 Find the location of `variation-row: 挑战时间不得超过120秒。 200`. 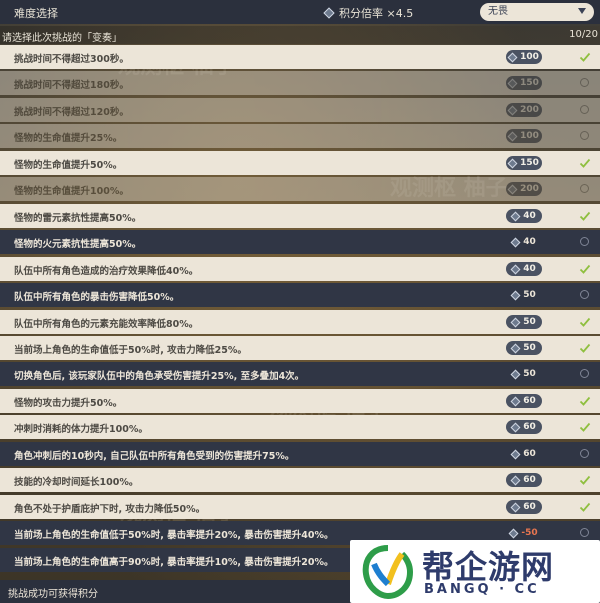

variation-row: 挑战时间不得超过120秒。 200 is located at coordinates (300, 110).